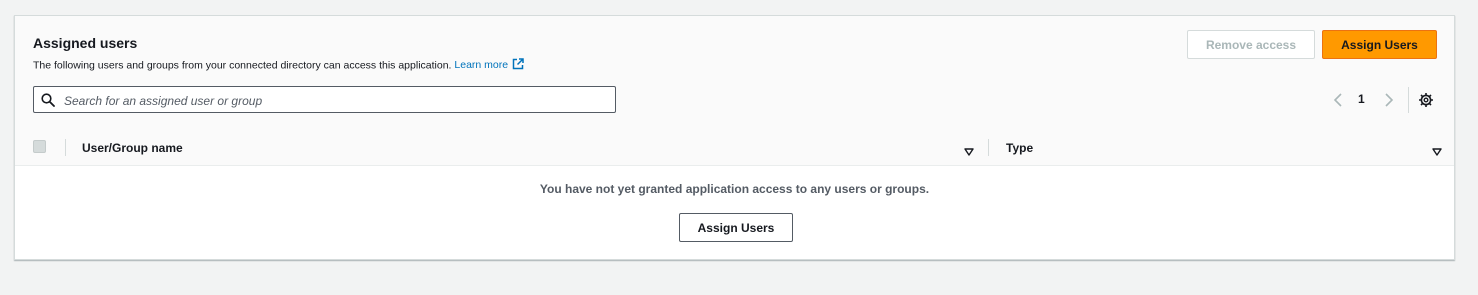 The image size is (1478, 295). What do you see at coordinates (734, 148) in the screenshot?
I see `table-header: User/Group name Type` at bounding box center [734, 148].